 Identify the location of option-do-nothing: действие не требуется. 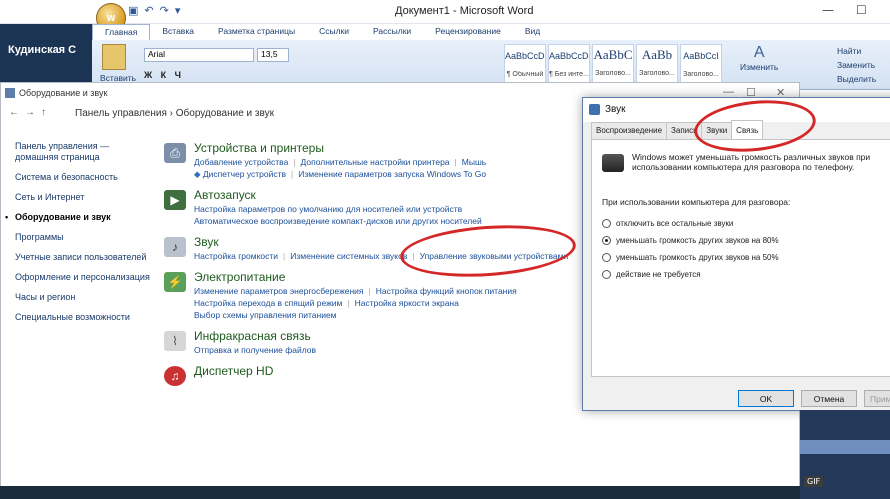
(690, 274).